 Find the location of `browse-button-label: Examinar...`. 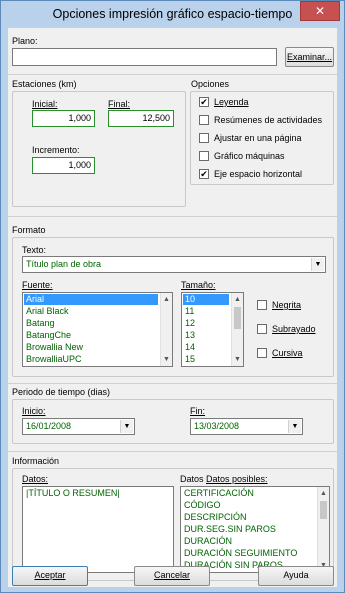

browse-button-label: Examinar... is located at coordinates (309, 57).